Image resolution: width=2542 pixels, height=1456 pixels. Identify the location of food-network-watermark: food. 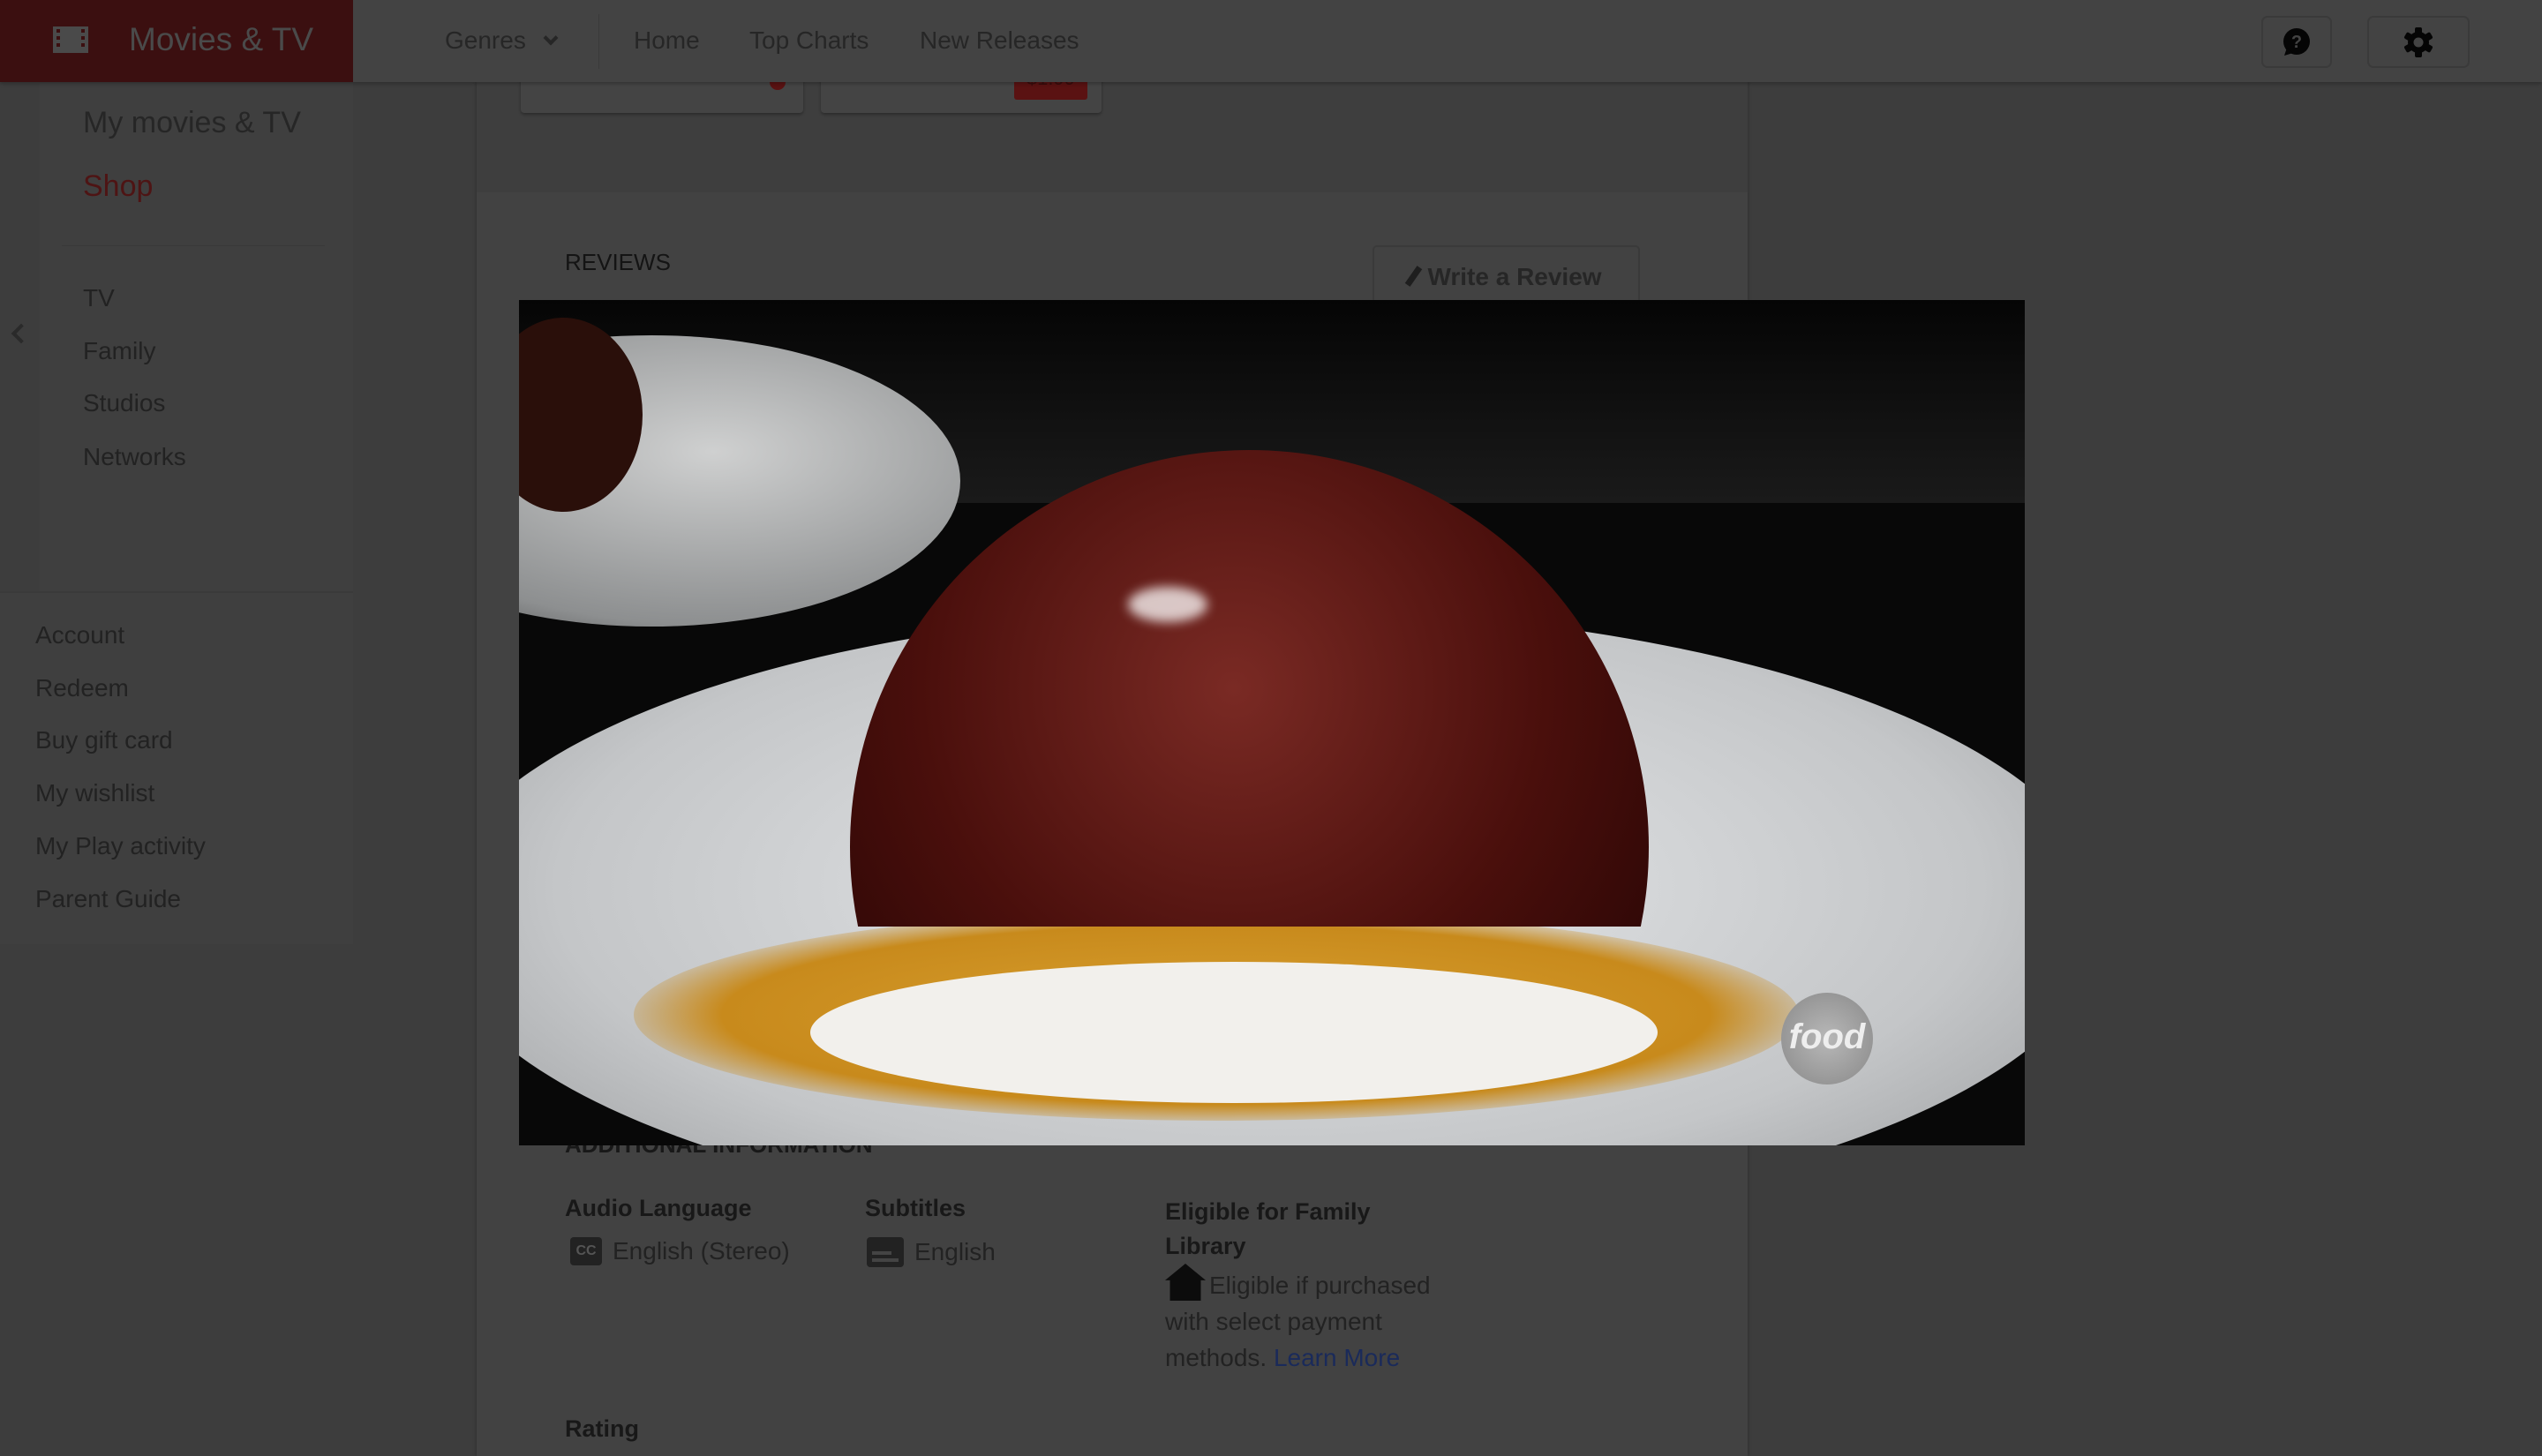
(1827, 1038).